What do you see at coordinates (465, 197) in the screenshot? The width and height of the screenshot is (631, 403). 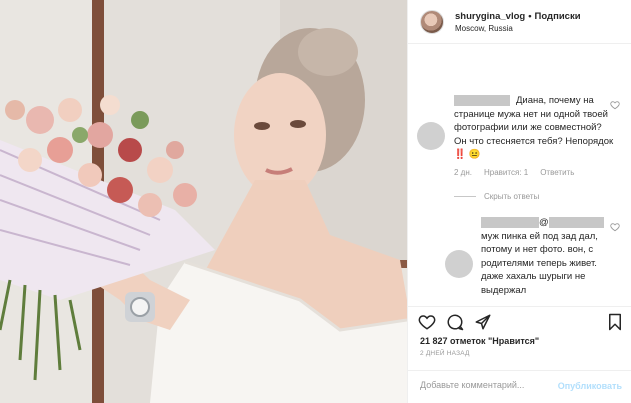 I see `replies-line` at bounding box center [465, 197].